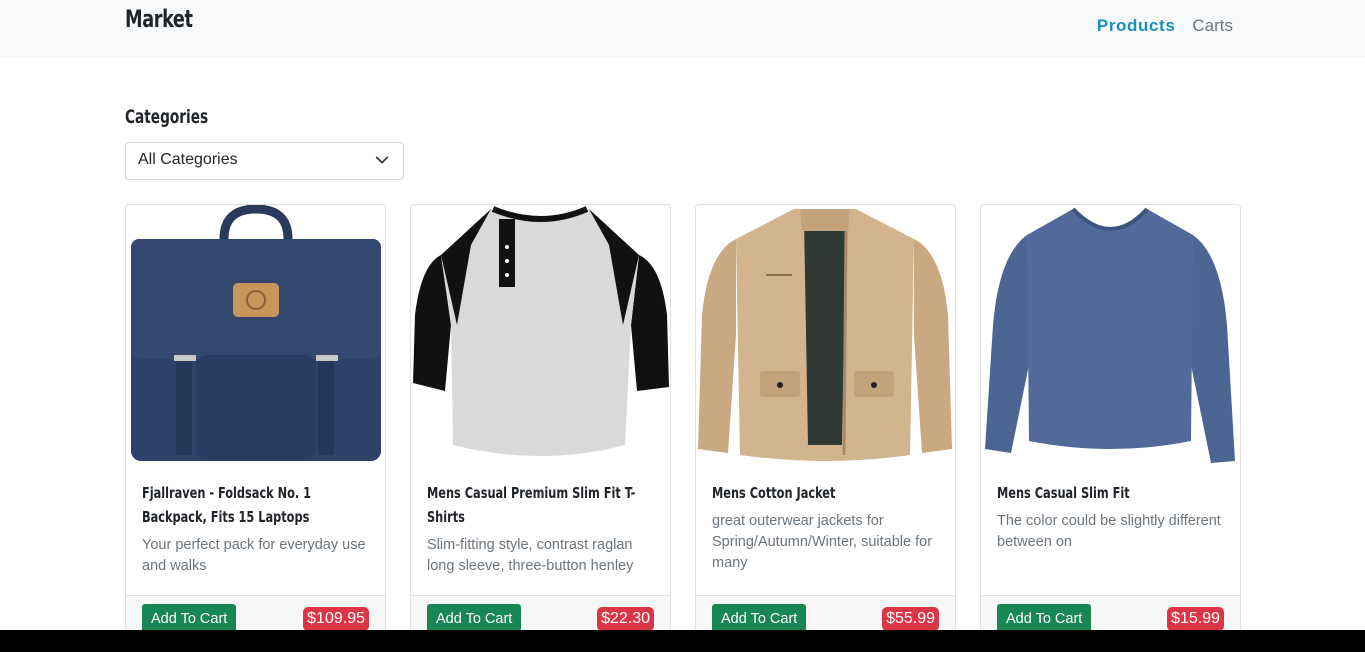  What do you see at coordinates (382, 160) in the screenshot?
I see `chevron-down-icon` at bounding box center [382, 160].